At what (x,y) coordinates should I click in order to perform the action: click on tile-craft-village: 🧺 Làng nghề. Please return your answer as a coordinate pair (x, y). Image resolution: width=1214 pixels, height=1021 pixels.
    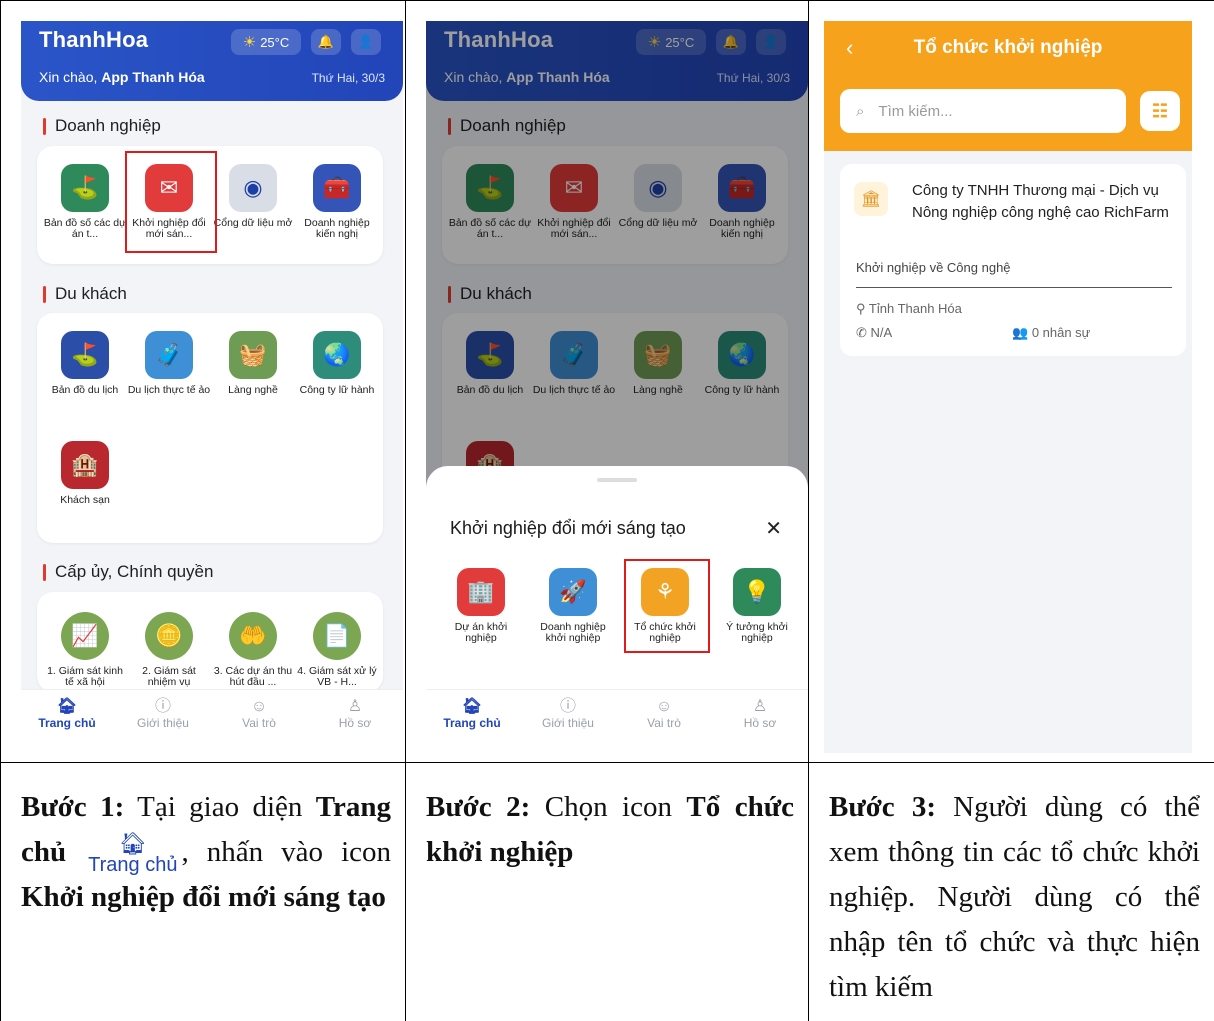
    Looking at the image, I should click on (253, 363).